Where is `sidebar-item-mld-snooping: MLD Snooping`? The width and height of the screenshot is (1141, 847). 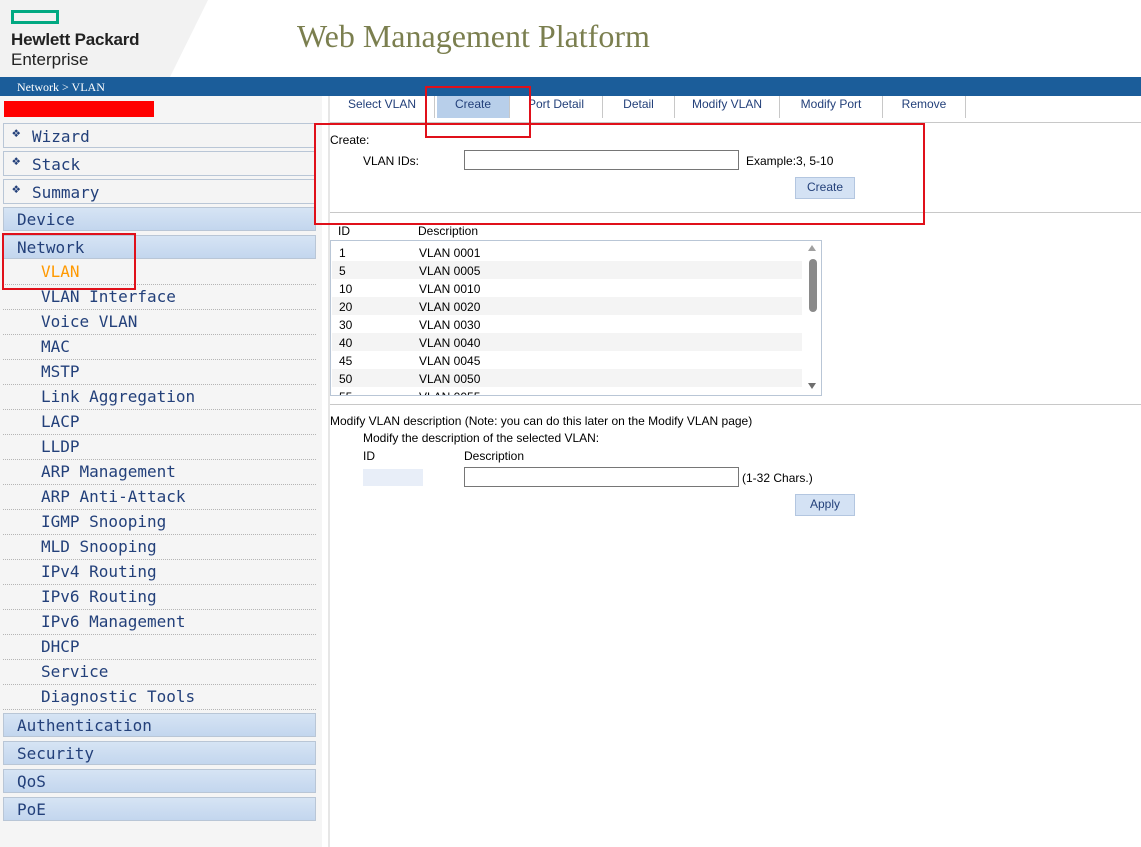 sidebar-item-mld-snooping: MLD Snooping is located at coordinates (159, 547).